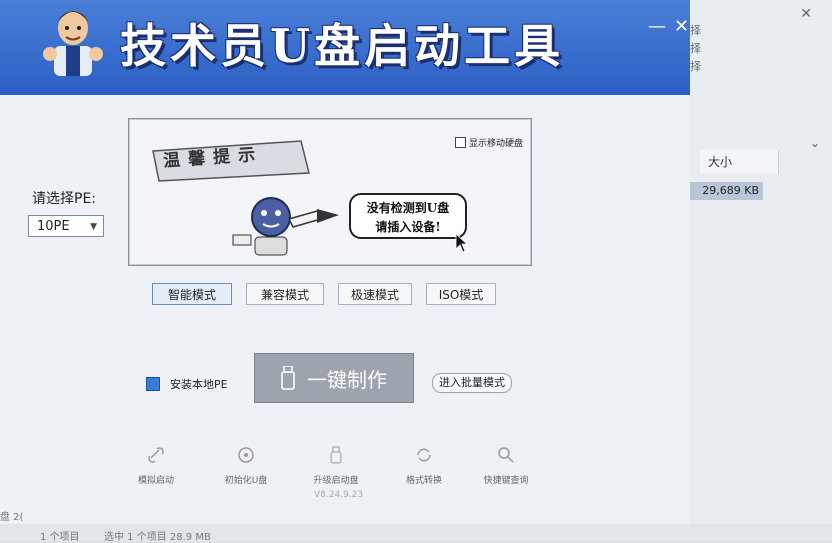 The width and height of the screenshot is (832, 543). I want to click on dropdown-arrow-icon: ▼, so click(93, 227).